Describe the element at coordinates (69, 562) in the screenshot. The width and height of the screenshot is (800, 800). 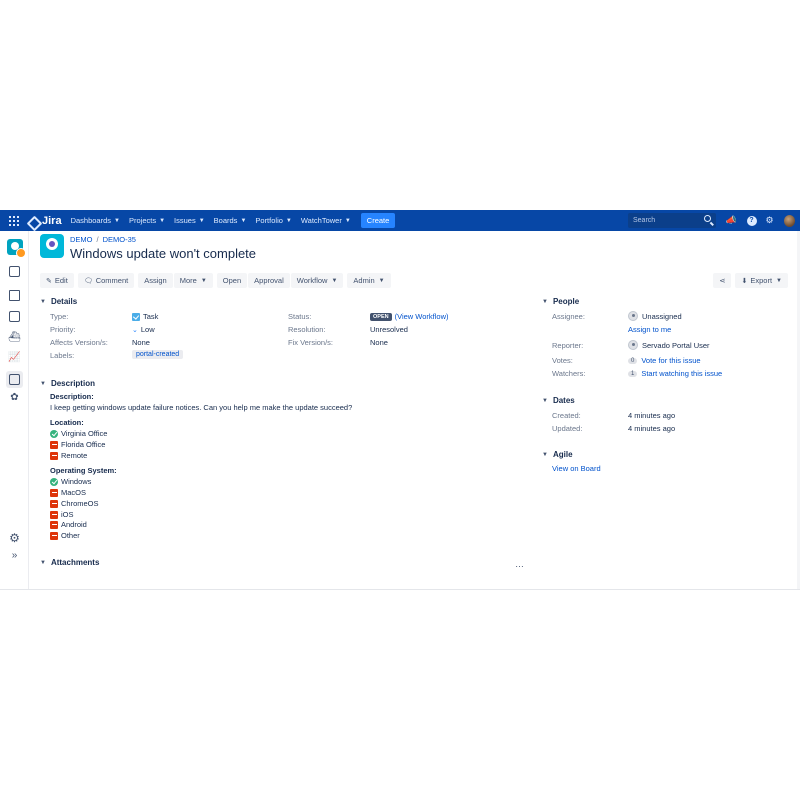
I see `attachments-toggle: ▼ Attachments` at that location.